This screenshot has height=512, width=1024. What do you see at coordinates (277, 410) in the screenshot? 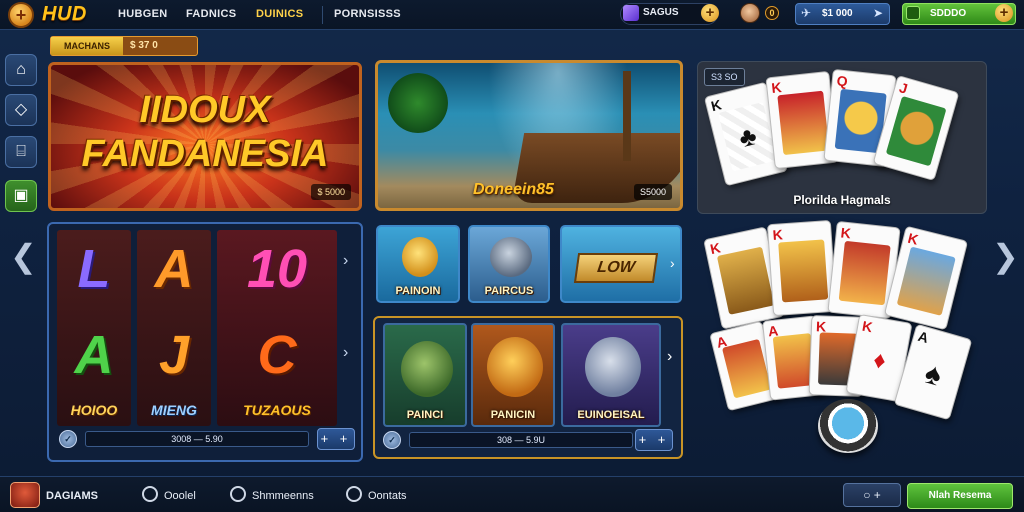
I see `reel-name: TUZAOUS` at bounding box center [277, 410].